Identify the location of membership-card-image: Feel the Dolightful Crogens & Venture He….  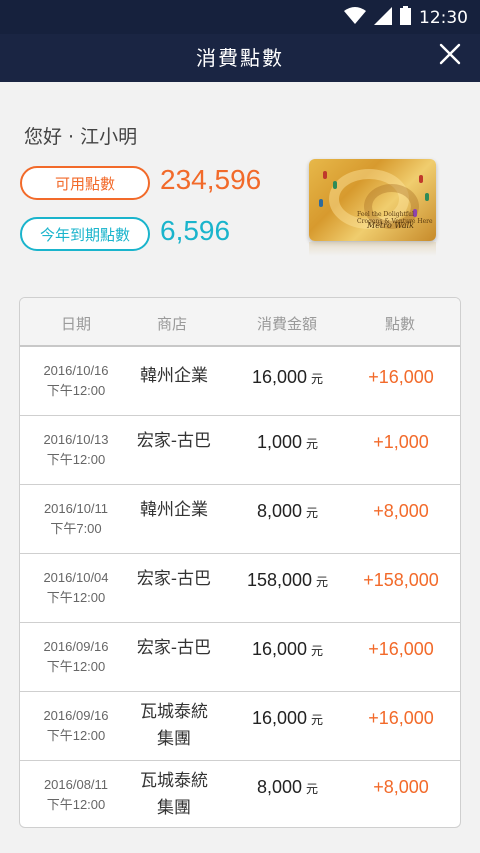
(372, 200).